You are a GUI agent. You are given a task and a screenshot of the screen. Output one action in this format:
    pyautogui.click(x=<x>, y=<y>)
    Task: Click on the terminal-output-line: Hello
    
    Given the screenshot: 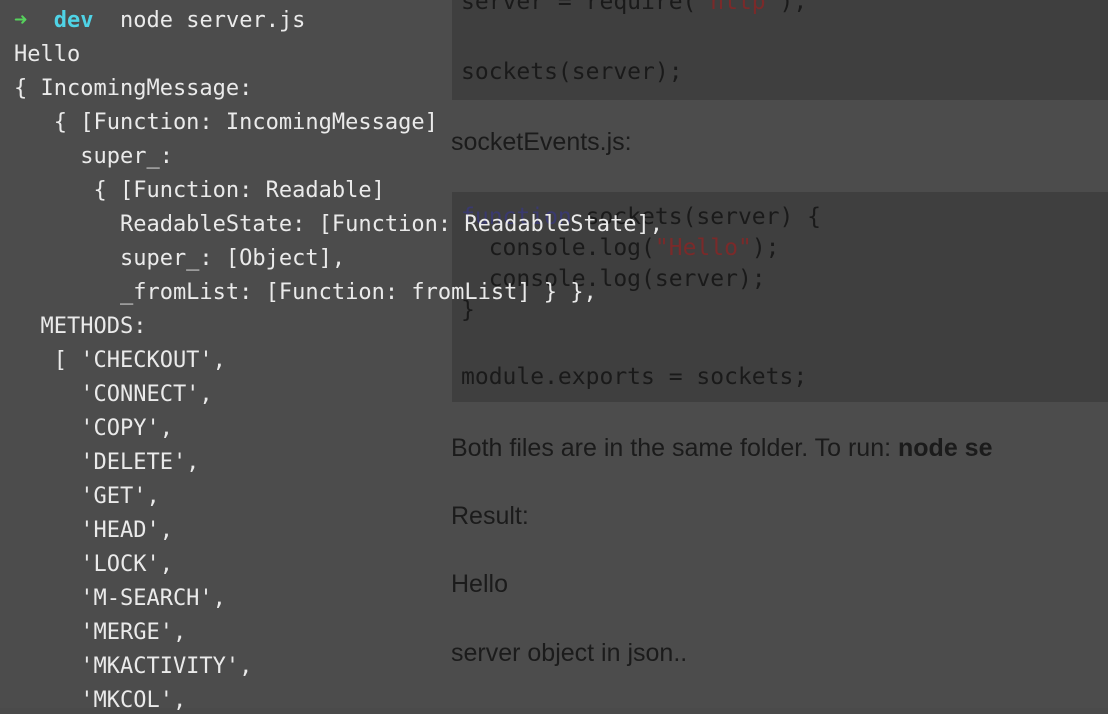 What is the action you would take?
    pyautogui.click(x=47, y=54)
    